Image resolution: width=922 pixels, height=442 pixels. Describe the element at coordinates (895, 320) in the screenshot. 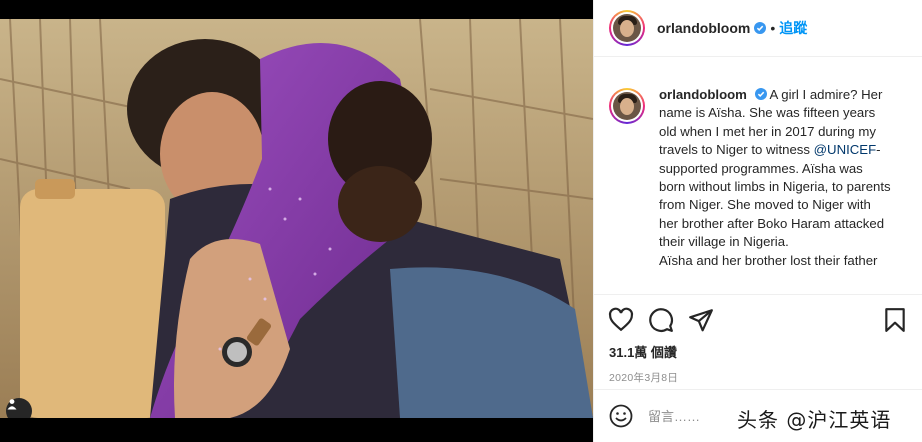

I see `bookmark-icon` at that location.